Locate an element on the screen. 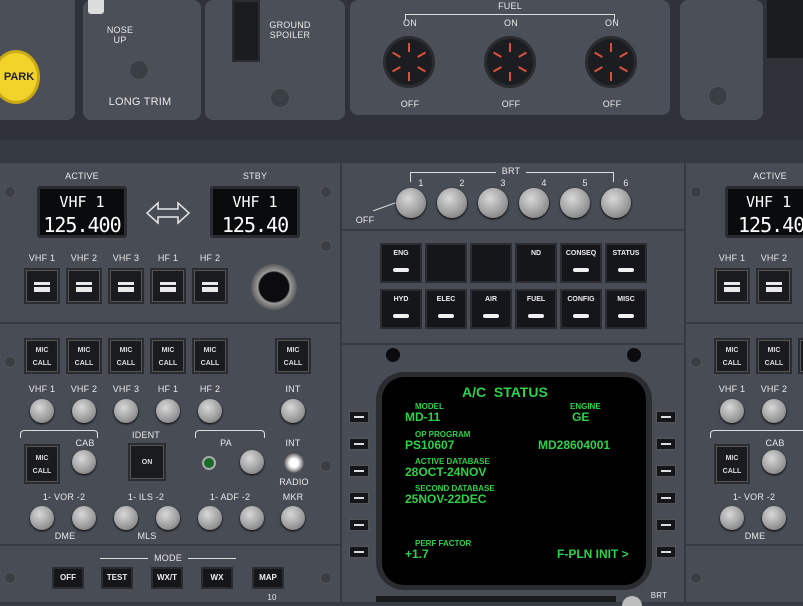 This screenshot has width=803, height=606. spoiler-handle-slot is located at coordinates (246, 31).